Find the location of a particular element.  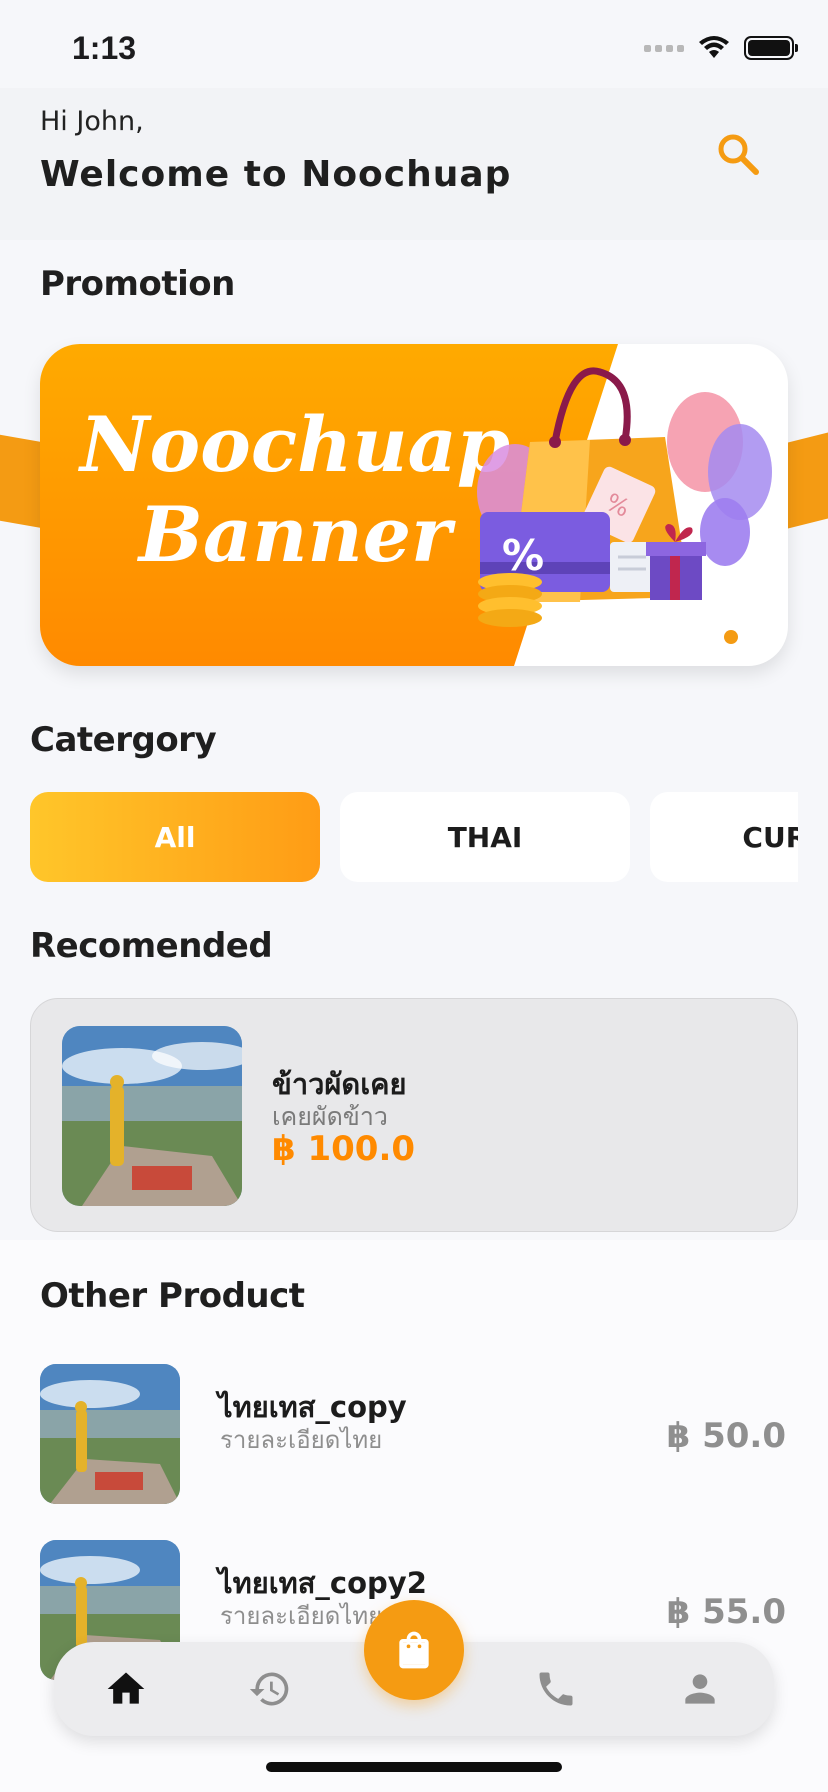

header: Hi John, Welcome to Noochuap is located at coordinates (414, 164).